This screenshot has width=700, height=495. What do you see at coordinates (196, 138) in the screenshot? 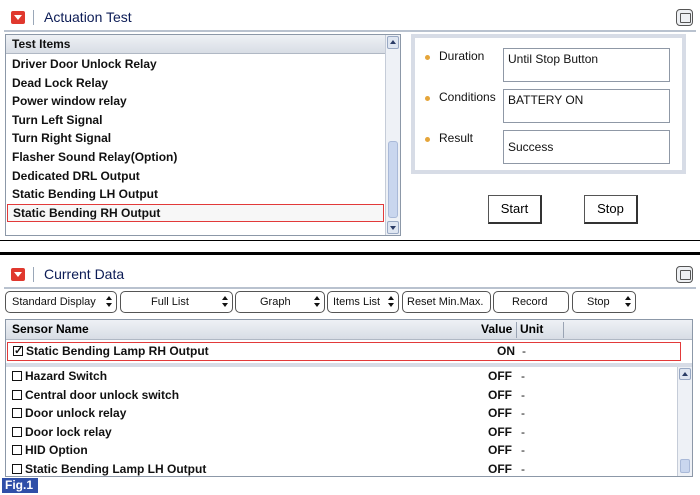
I see `test-item: Turn Right Signal` at bounding box center [196, 138].